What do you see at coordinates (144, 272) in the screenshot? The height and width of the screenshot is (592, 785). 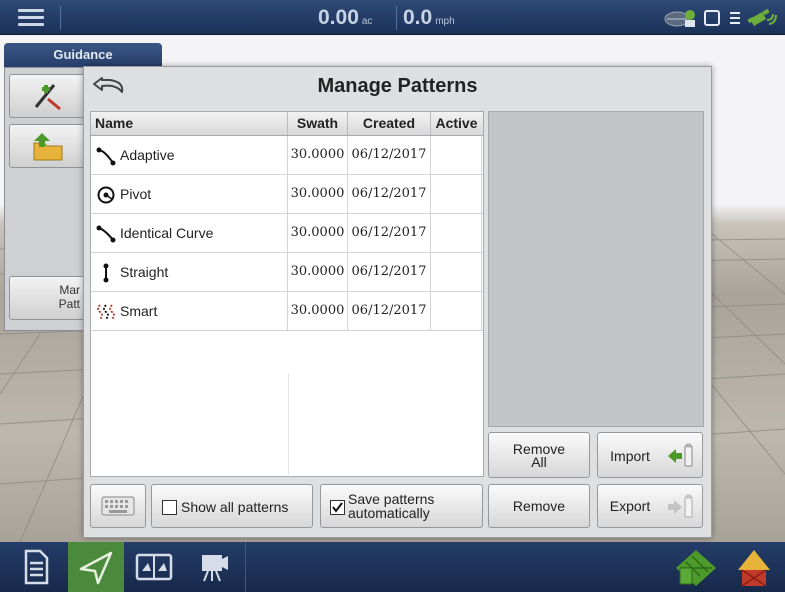 I see `pattern-name: Straight` at bounding box center [144, 272].